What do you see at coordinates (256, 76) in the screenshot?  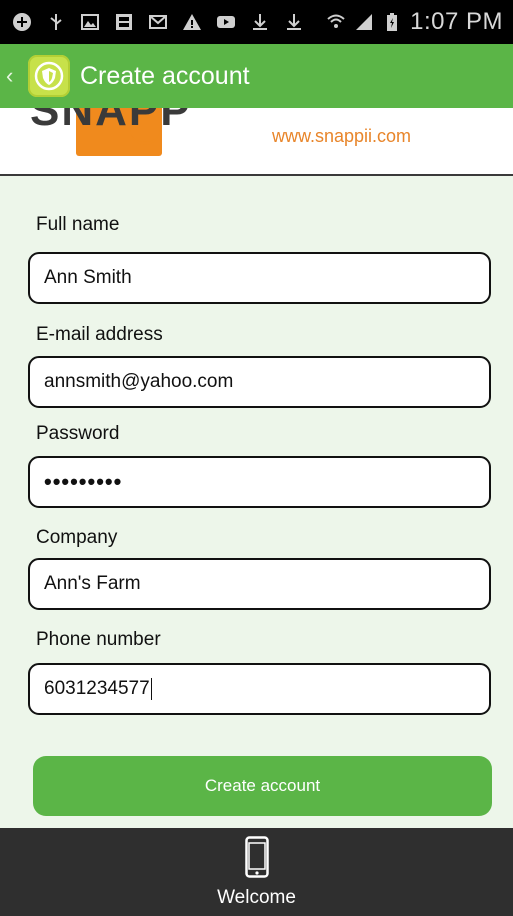 I see `action-bar: ‹ Create account` at bounding box center [256, 76].